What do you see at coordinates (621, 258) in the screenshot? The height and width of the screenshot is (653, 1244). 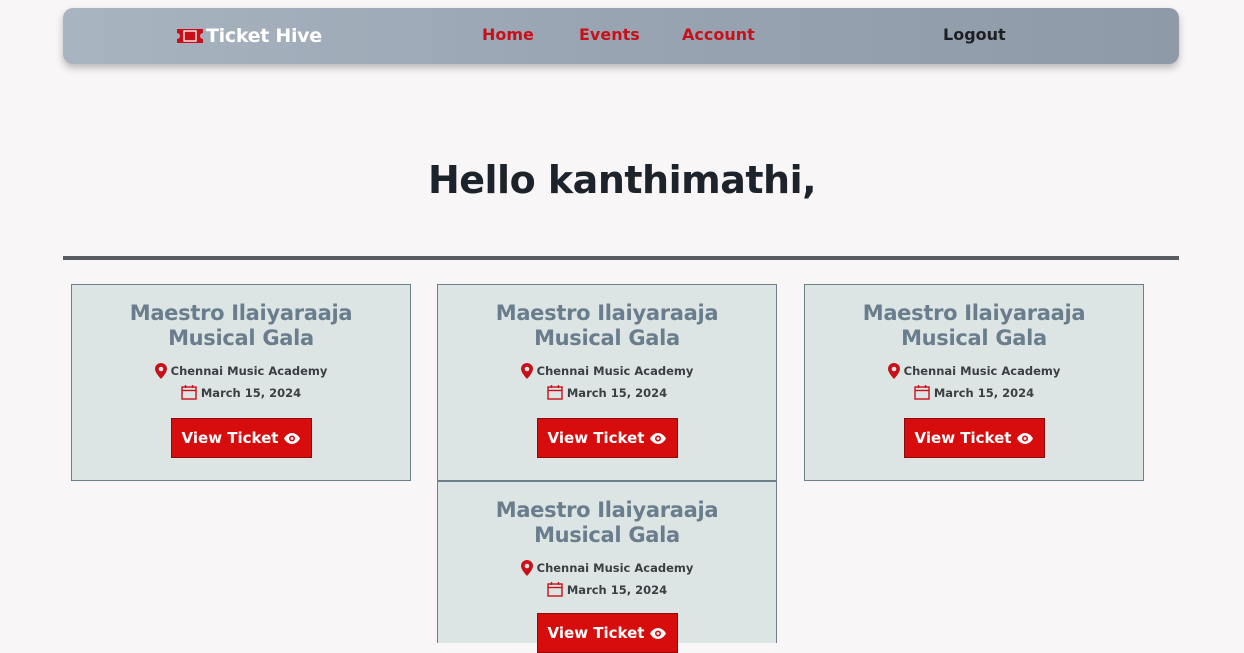 I see `divider` at bounding box center [621, 258].